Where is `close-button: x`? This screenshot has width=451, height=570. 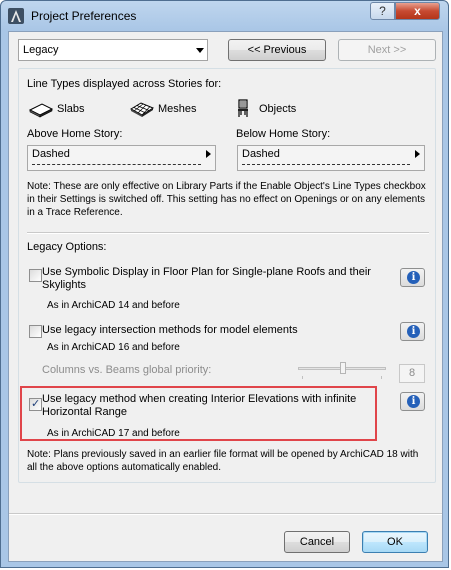 close-button: x is located at coordinates (417, 11).